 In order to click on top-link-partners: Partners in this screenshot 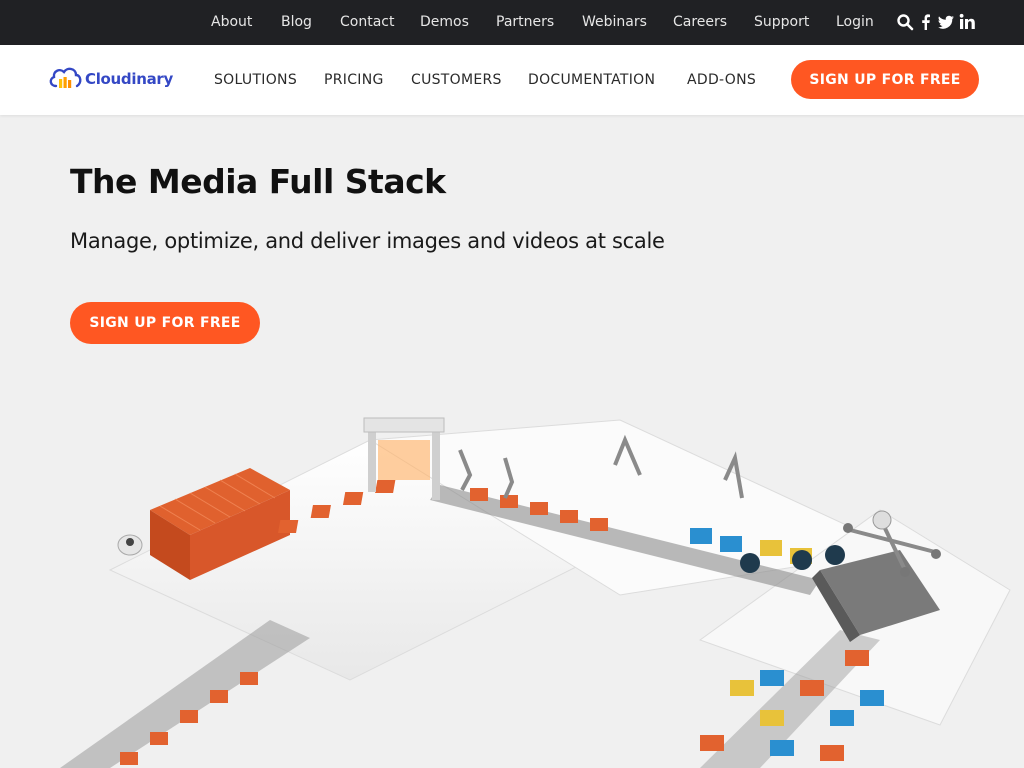, I will do `click(525, 22)`.